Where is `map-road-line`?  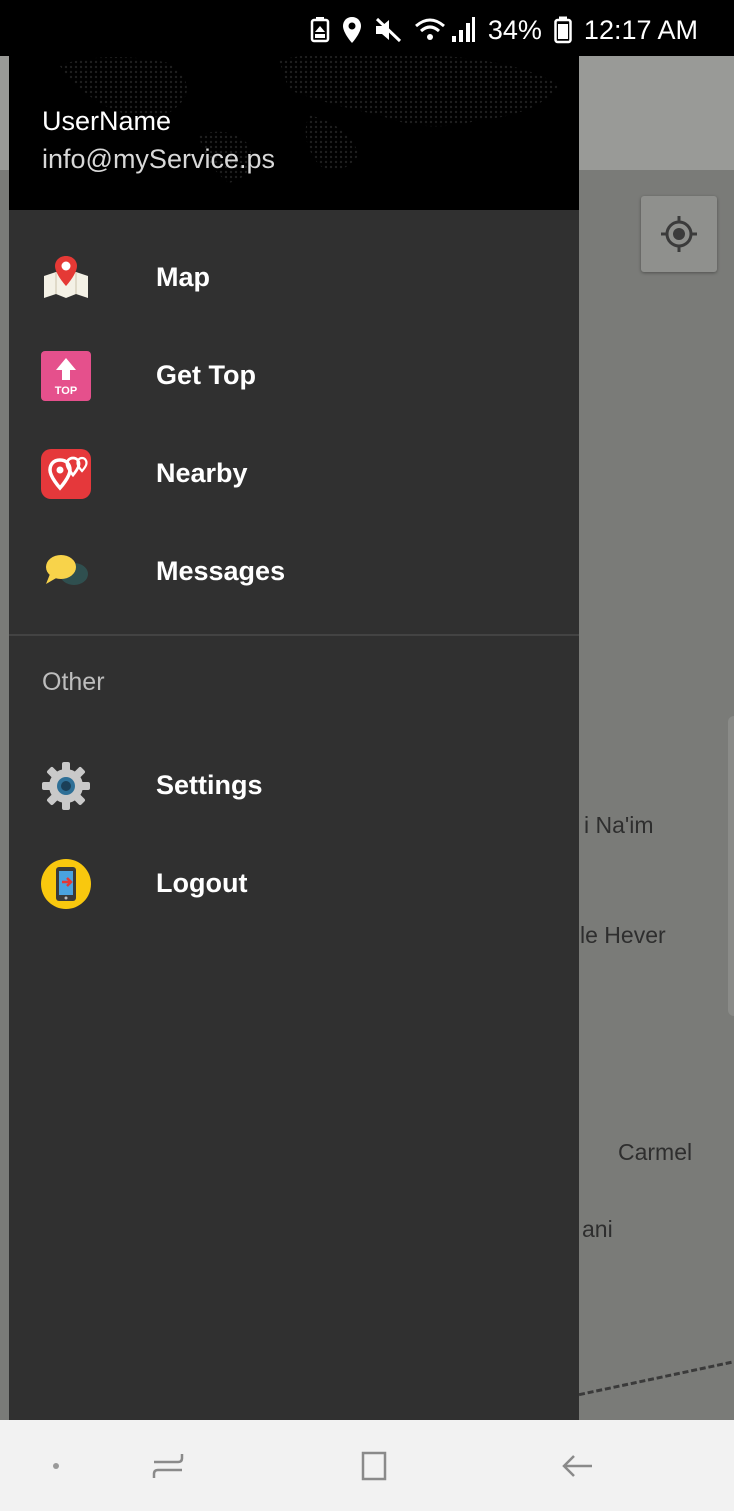 map-road-line is located at coordinates (647, 1379).